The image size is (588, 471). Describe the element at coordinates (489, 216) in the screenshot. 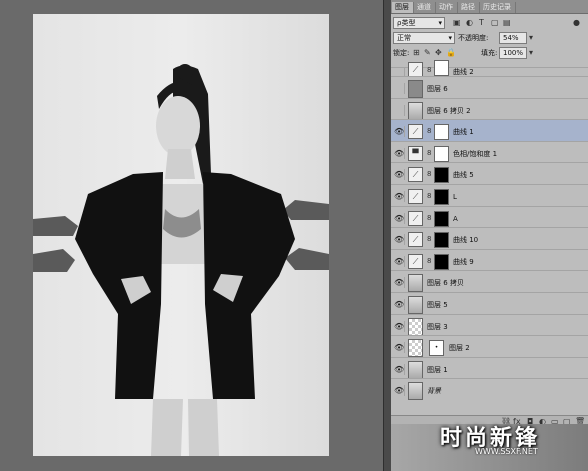

I see `layer-row: 👁 ⟋ 8 A` at that location.